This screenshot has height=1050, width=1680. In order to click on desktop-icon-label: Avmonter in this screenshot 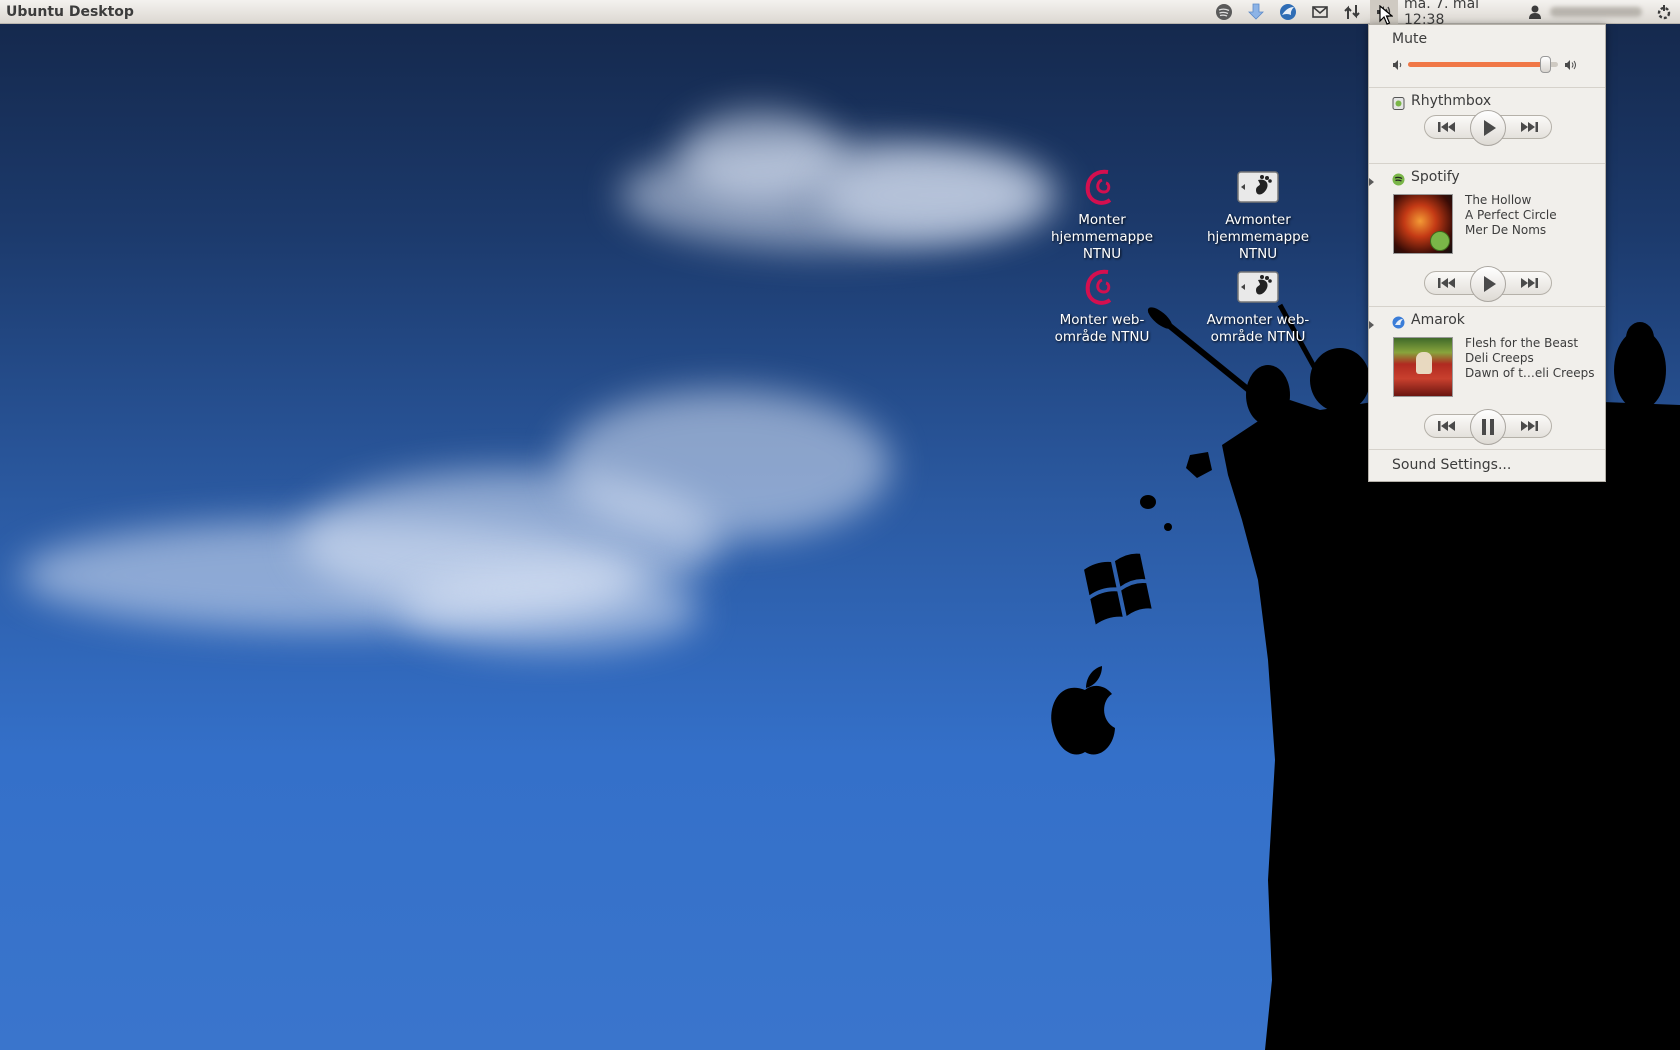, I will do `click(1258, 220)`.